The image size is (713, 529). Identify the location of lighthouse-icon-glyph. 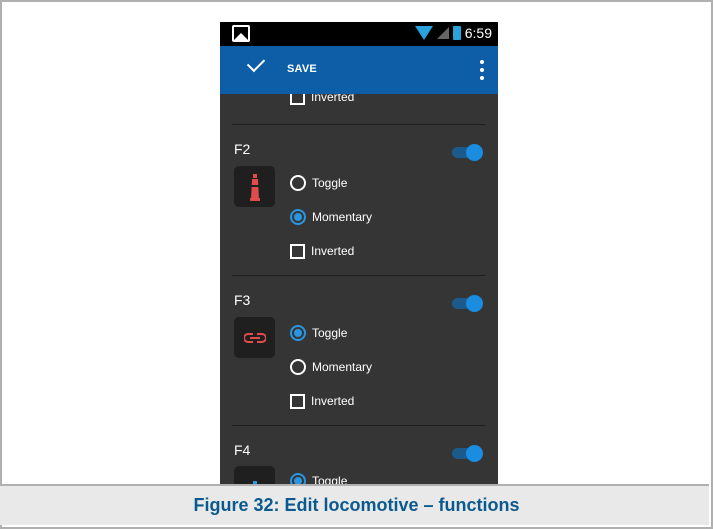
(254, 187).